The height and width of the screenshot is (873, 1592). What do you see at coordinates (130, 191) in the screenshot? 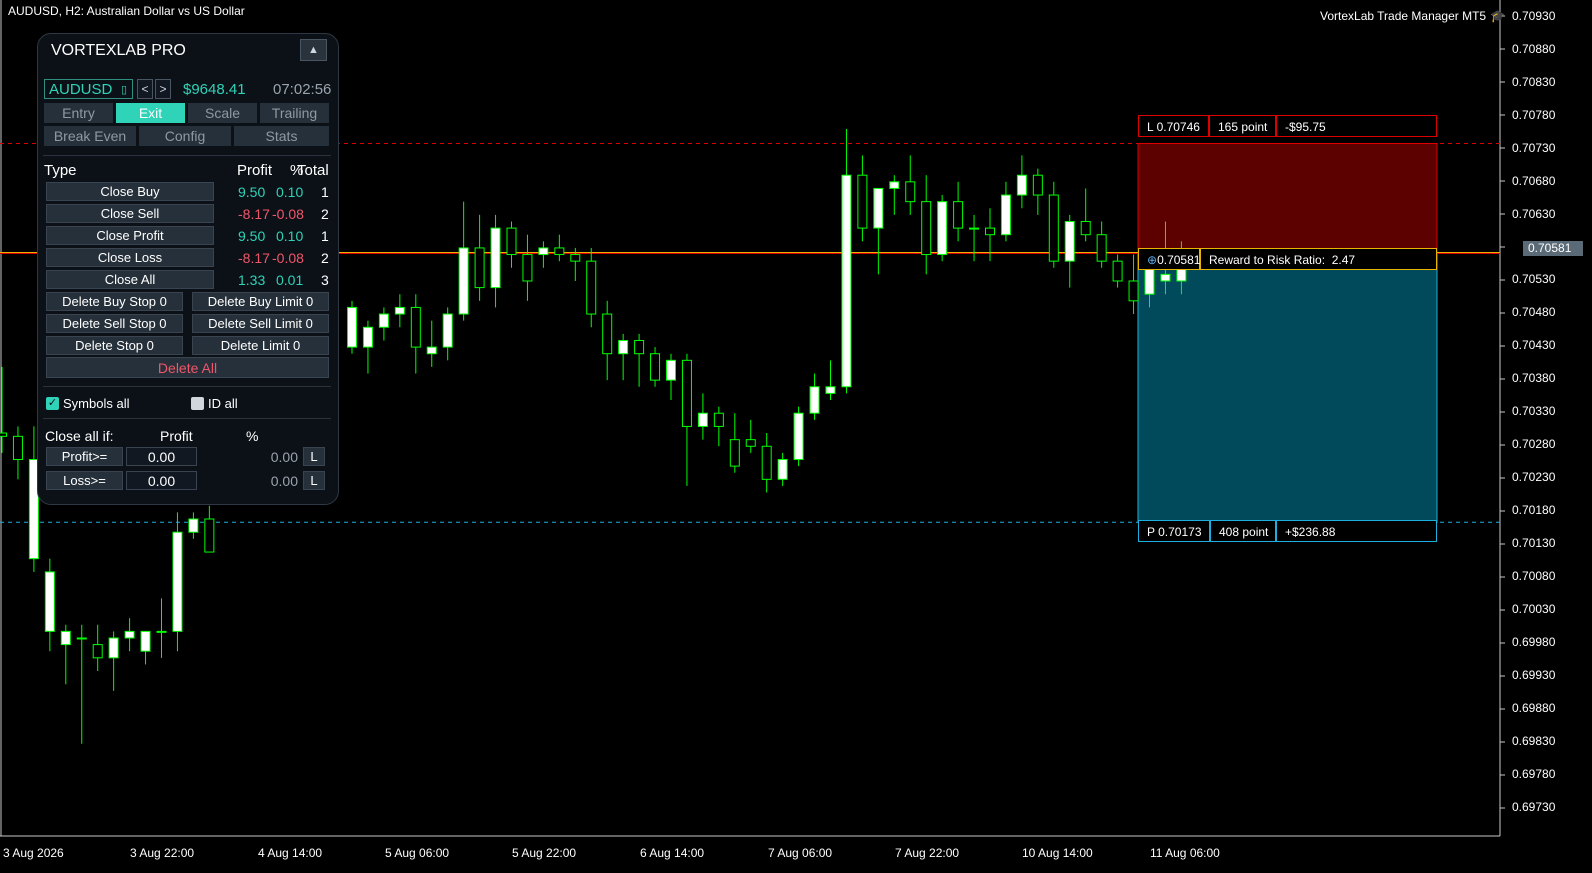
I see `close-row-button: Close Buy` at bounding box center [130, 191].